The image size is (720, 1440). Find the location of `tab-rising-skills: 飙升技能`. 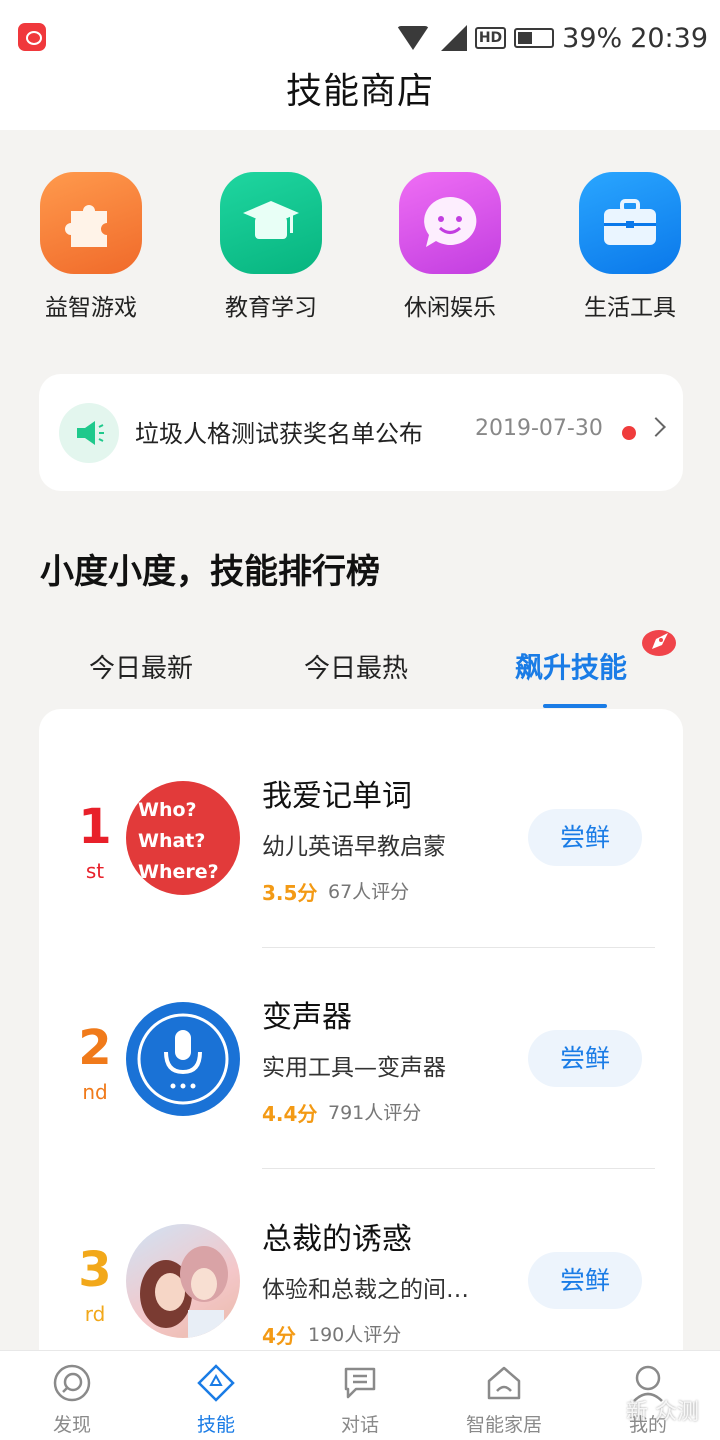

tab-rising-skills: 飙升技能 is located at coordinates (571, 666).